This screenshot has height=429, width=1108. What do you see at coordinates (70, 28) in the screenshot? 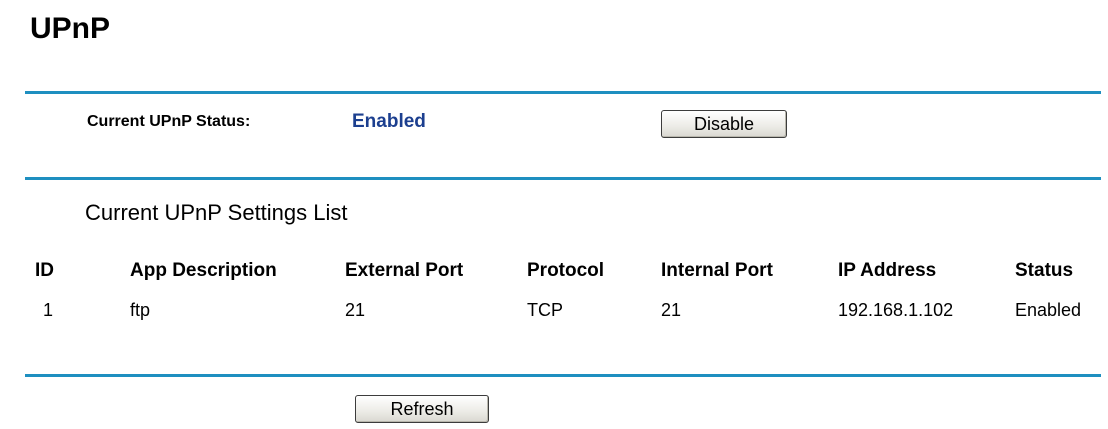
I see `page-title: UPnP` at bounding box center [70, 28].